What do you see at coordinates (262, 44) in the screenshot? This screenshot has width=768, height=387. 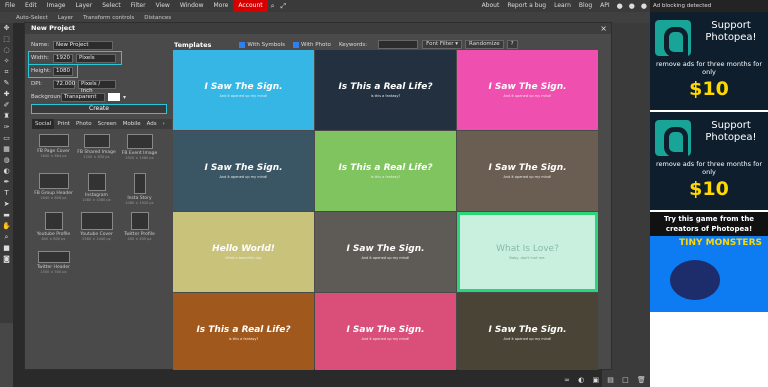 I see `with-symbols-checkbox: With Symbols` at bounding box center [262, 44].